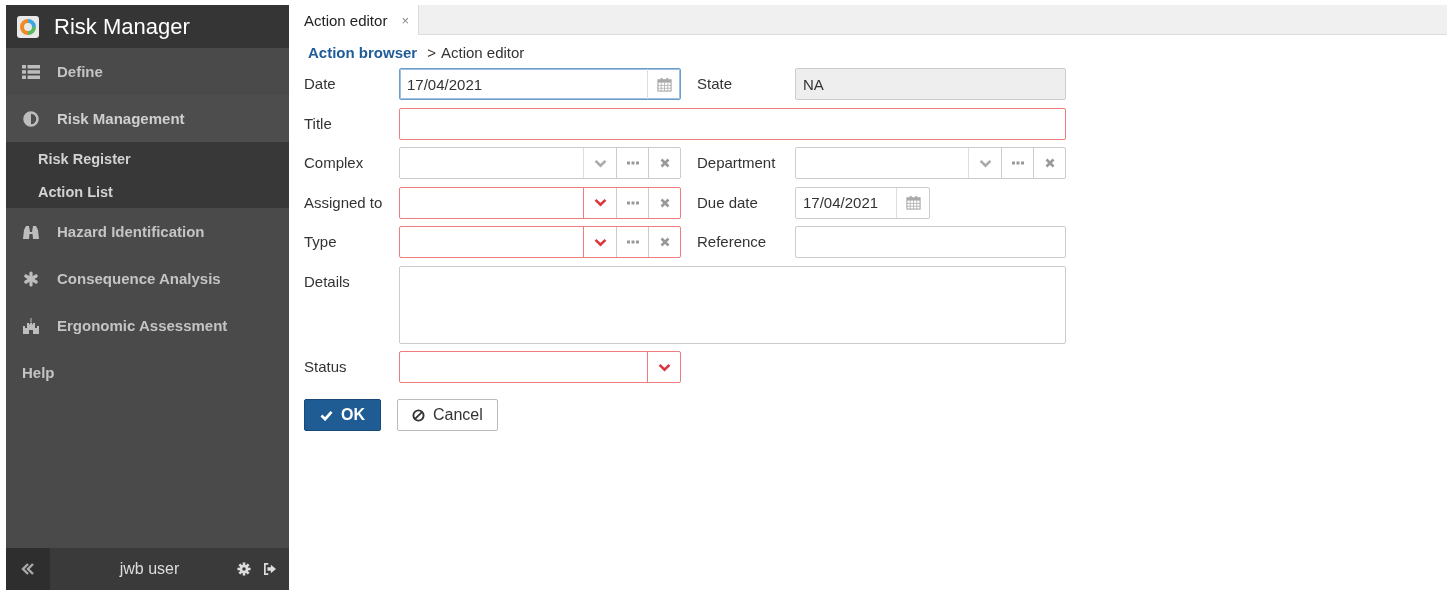  What do you see at coordinates (320, 84) in the screenshot?
I see `field-label: Date` at bounding box center [320, 84].